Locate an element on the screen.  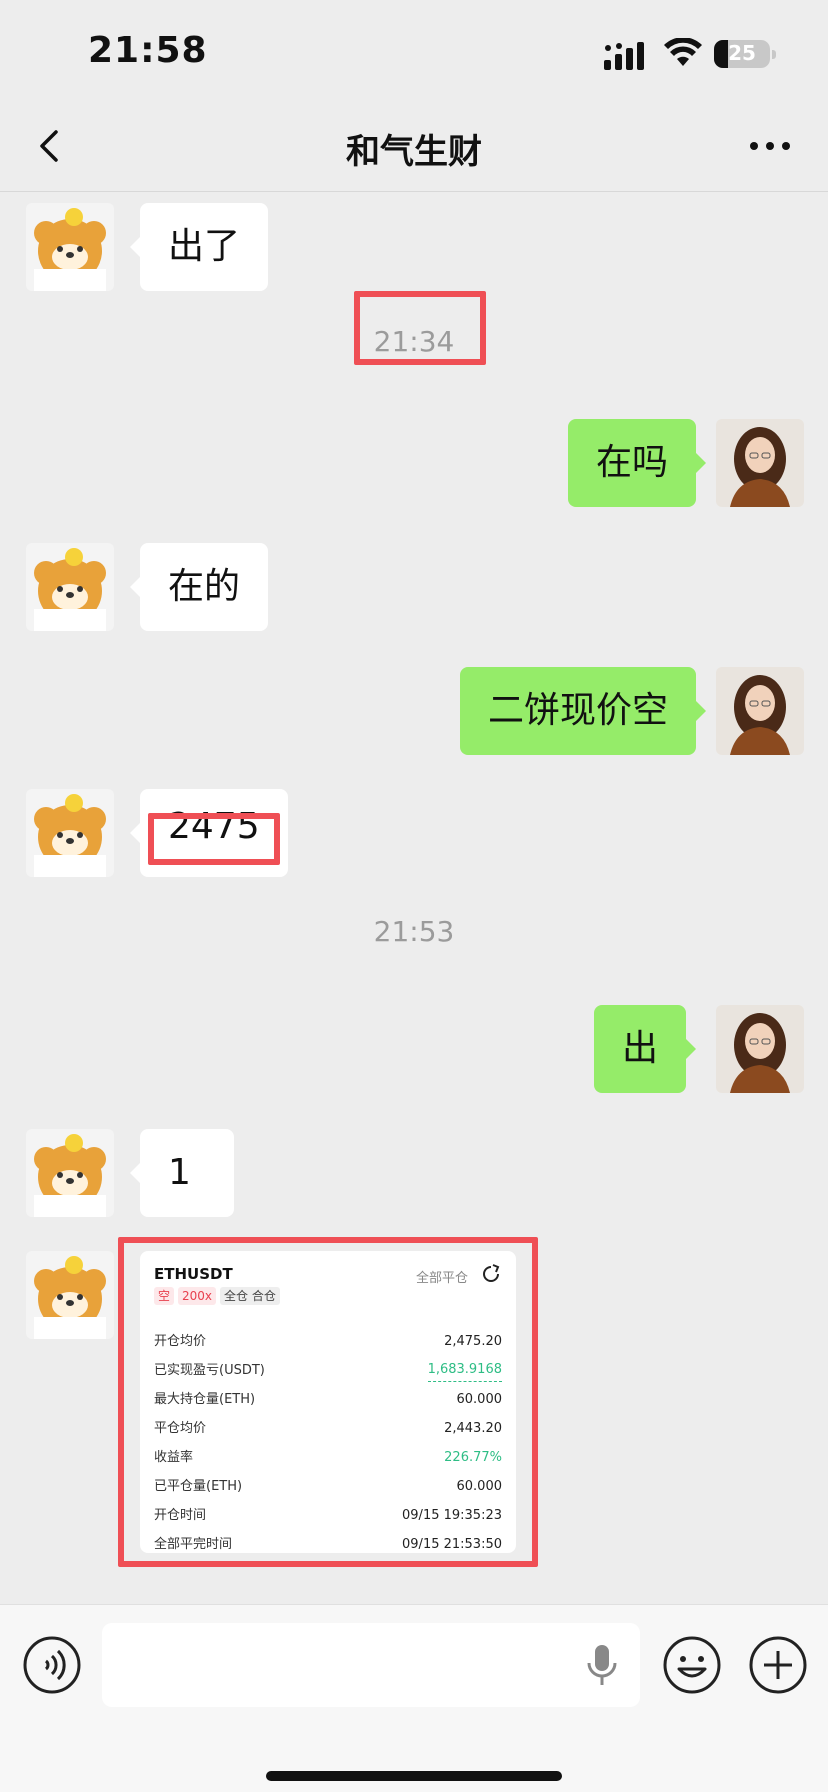
emoji-icon is located at coordinates (692, 1665).